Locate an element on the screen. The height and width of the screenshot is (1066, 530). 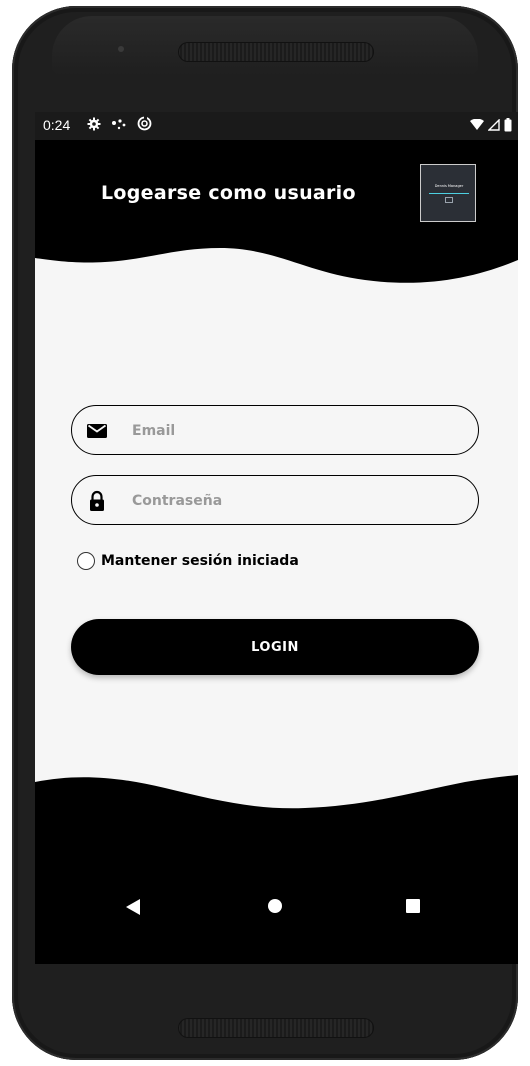
remember-session-radio is located at coordinates (86, 561).